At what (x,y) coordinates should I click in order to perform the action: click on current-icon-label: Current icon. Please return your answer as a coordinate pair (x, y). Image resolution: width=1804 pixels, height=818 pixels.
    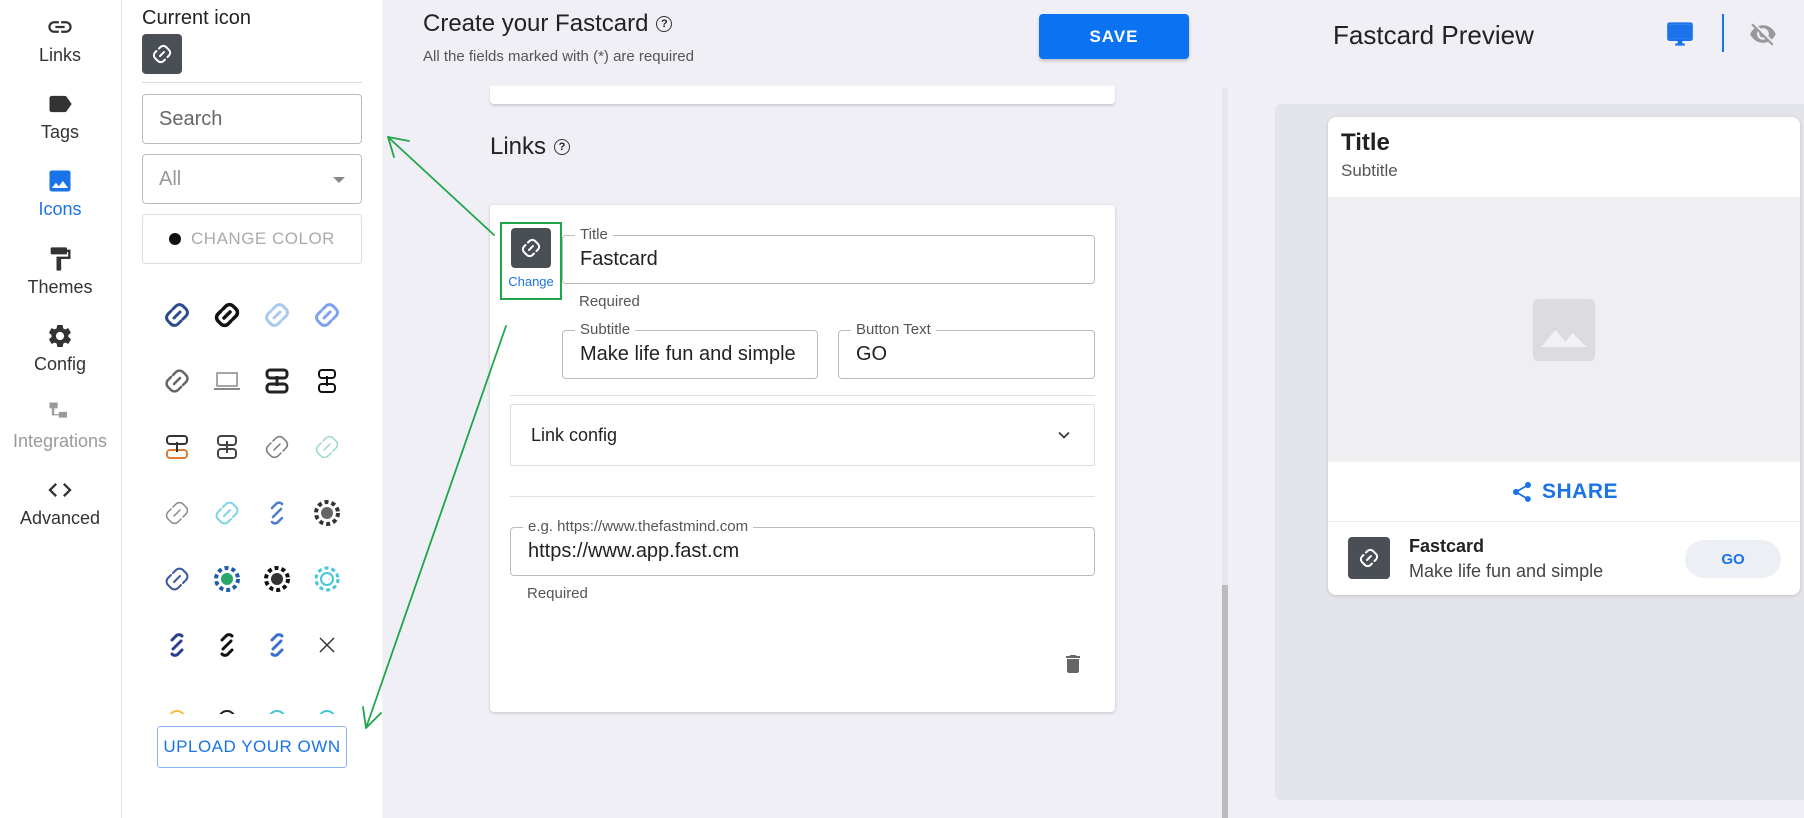
    Looking at the image, I should click on (196, 18).